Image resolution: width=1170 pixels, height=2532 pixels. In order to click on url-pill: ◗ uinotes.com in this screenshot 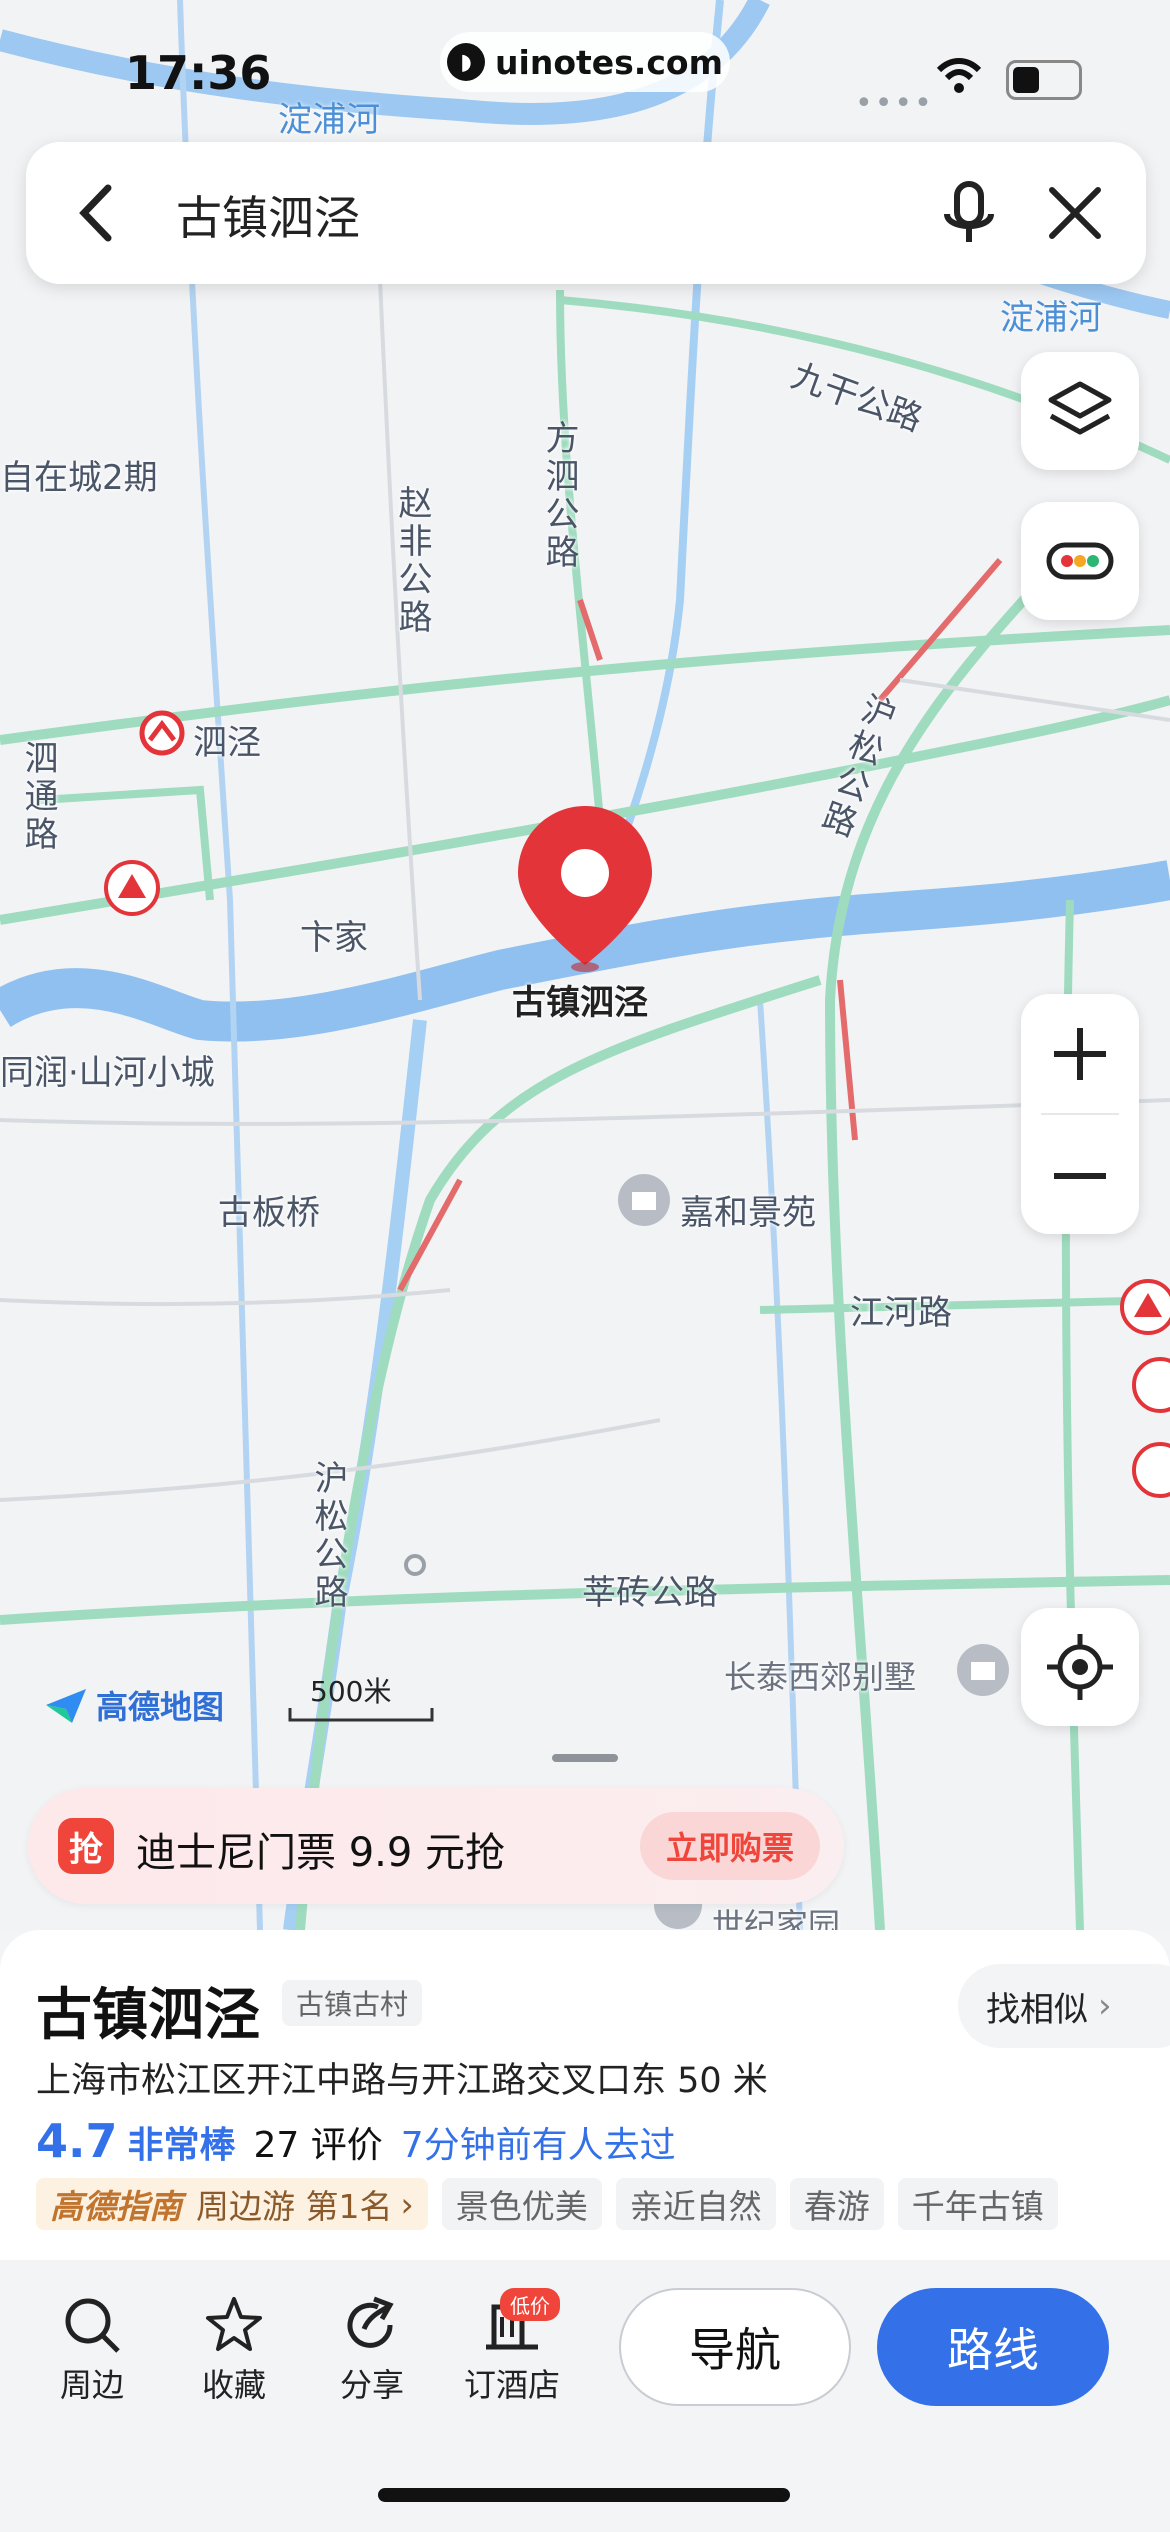, I will do `click(585, 62)`.